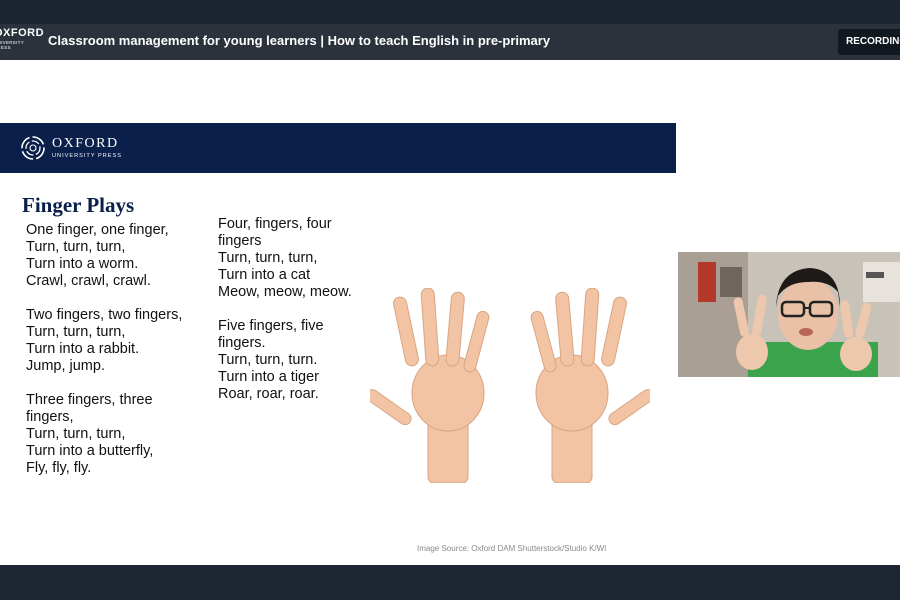 The image size is (900, 600). I want to click on poem-line: Three fingers, three fingers,, so click(89, 408).